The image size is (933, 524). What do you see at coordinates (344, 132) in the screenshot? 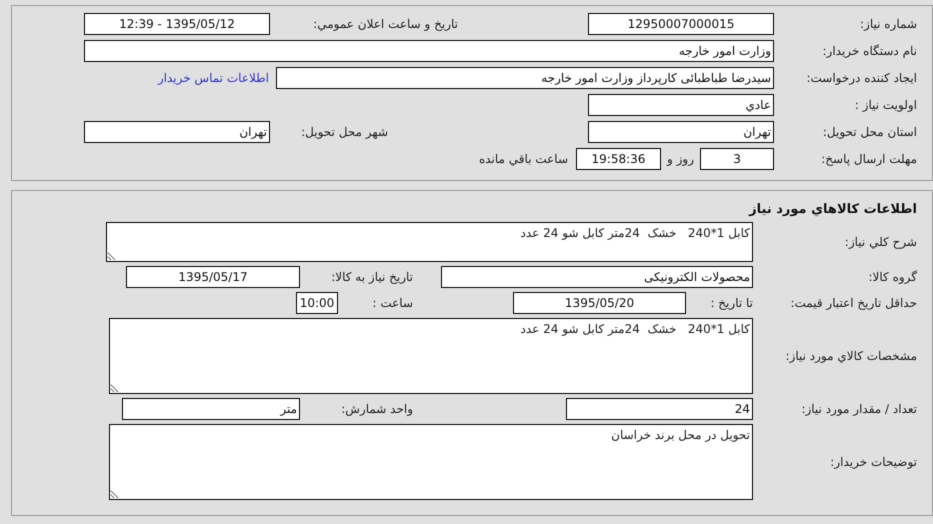
I see `field-label: شهر محل تحویل:` at bounding box center [344, 132].